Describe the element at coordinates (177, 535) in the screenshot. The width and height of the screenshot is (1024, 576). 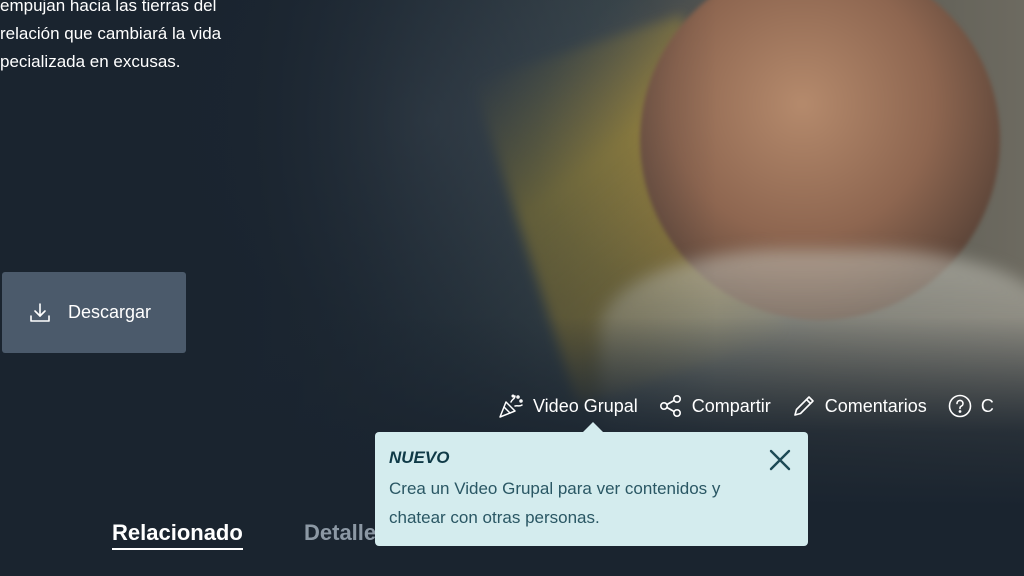
I see `tab-related: Relacionado` at that location.